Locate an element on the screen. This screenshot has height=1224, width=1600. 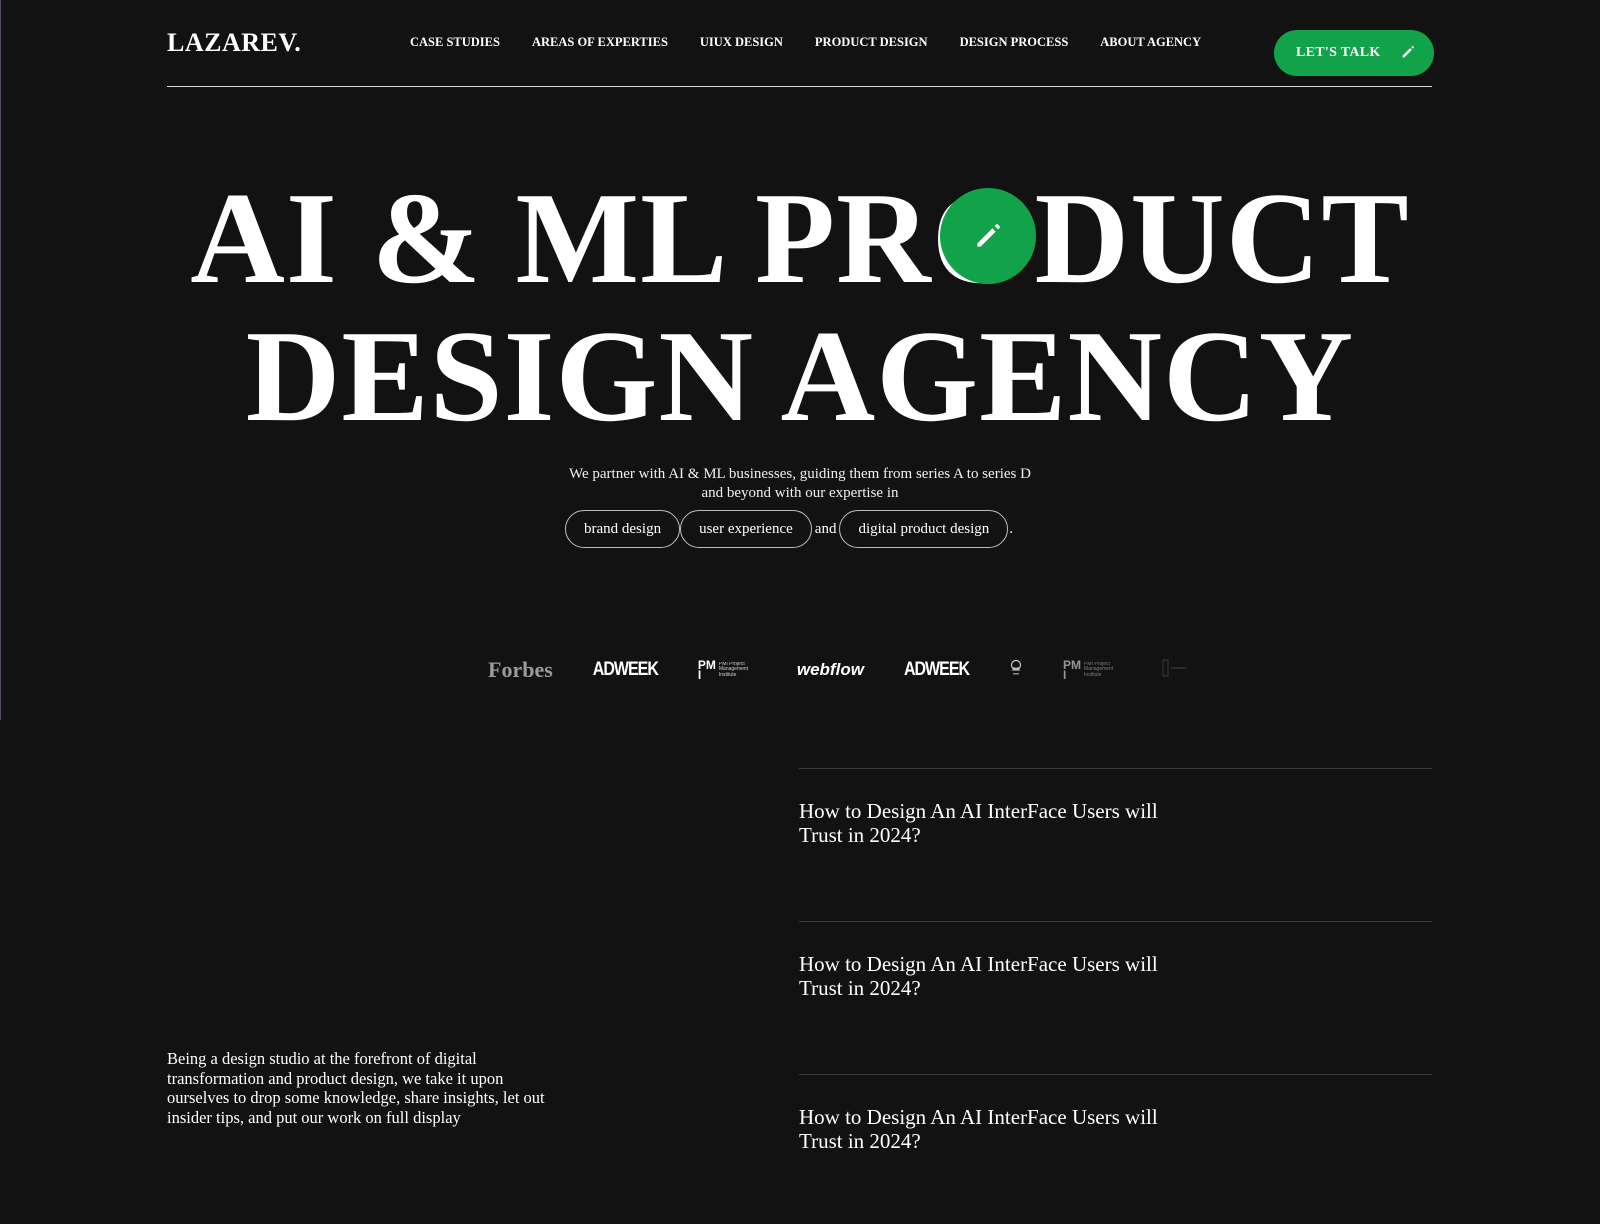
pill-end-mark: . is located at coordinates (1011, 528).